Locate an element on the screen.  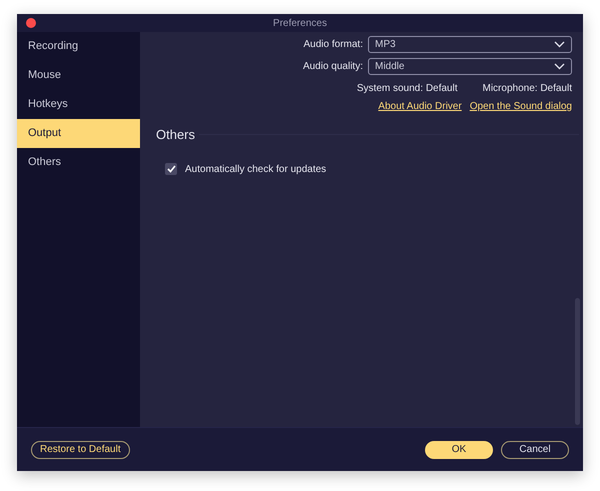
sidebar-item: Others is located at coordinates (78, 162).